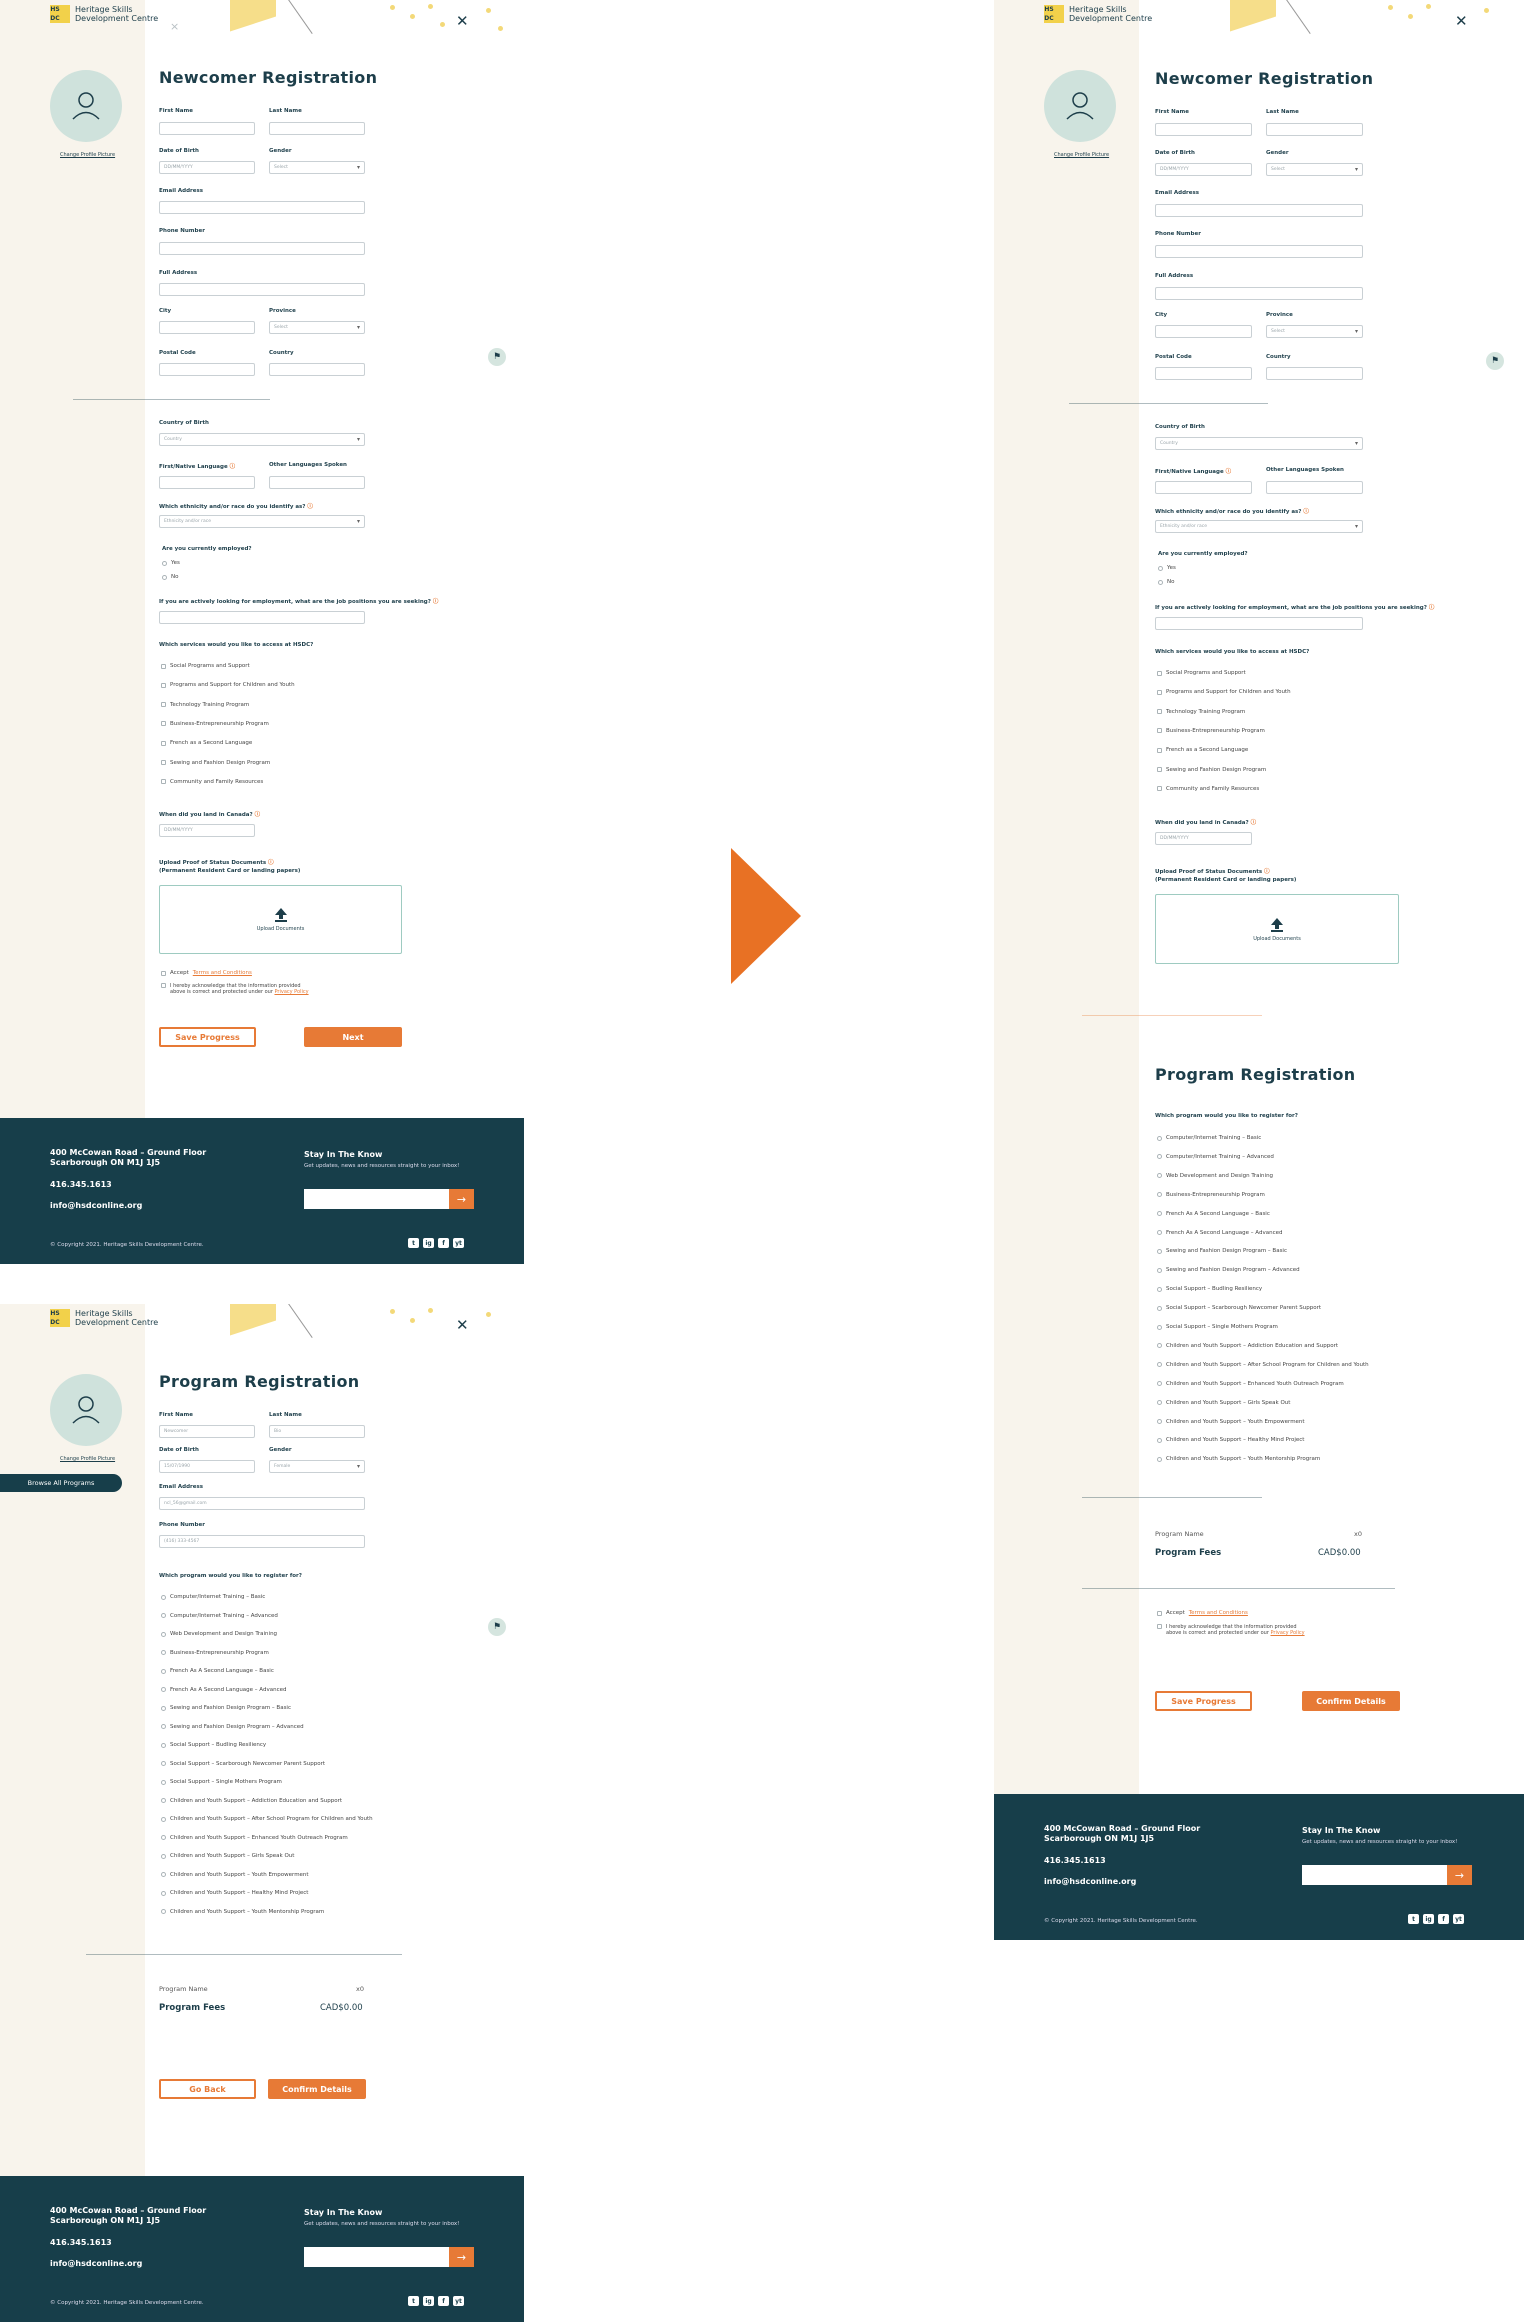 The width and height of the screenshot is (1524, 2322). Describe the element at coordinates (1209, 1138) in the screenshot. I see `program-option: Computer/Internet Training – Basic` at that location.